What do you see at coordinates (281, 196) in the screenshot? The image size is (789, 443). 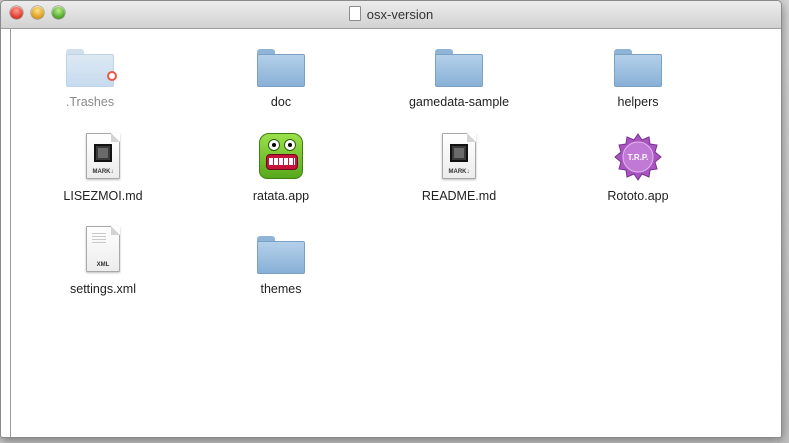 I see `file-label: ratata.app` at bounding box center [281, 196].